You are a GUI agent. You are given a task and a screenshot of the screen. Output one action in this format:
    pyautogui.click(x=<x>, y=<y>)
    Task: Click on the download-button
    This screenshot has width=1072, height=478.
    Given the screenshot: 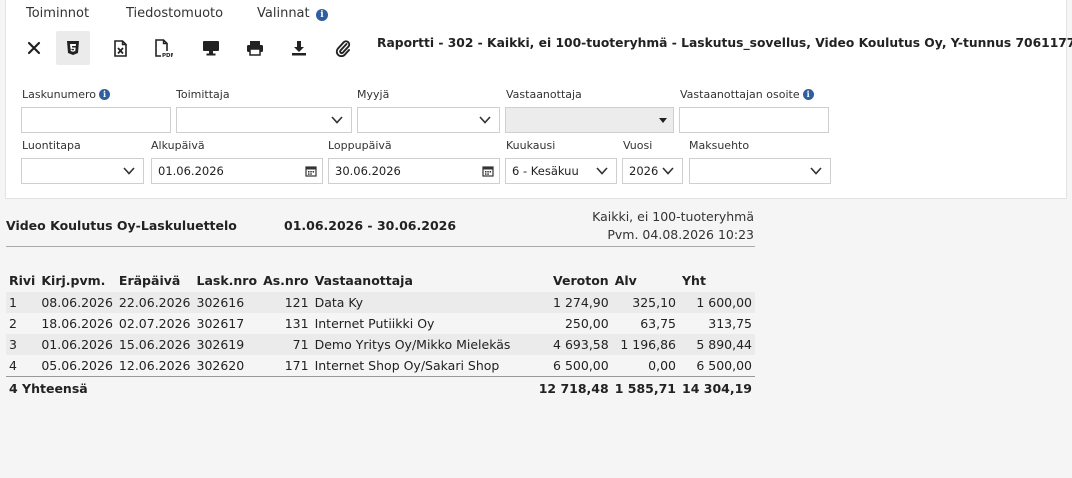 What is the action you would take?
    pyautogui.click(x=299, y=48)
    